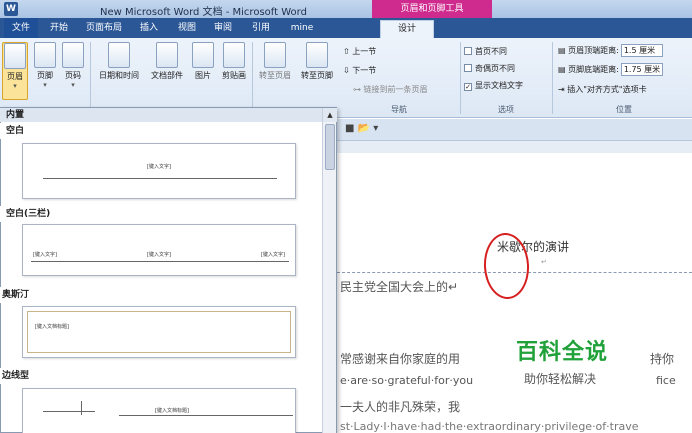 The image size is (692, 433). Describe the element at coordinates (562, 50) in the screenshot. I see `header-distance-icon: ▤` at that location.